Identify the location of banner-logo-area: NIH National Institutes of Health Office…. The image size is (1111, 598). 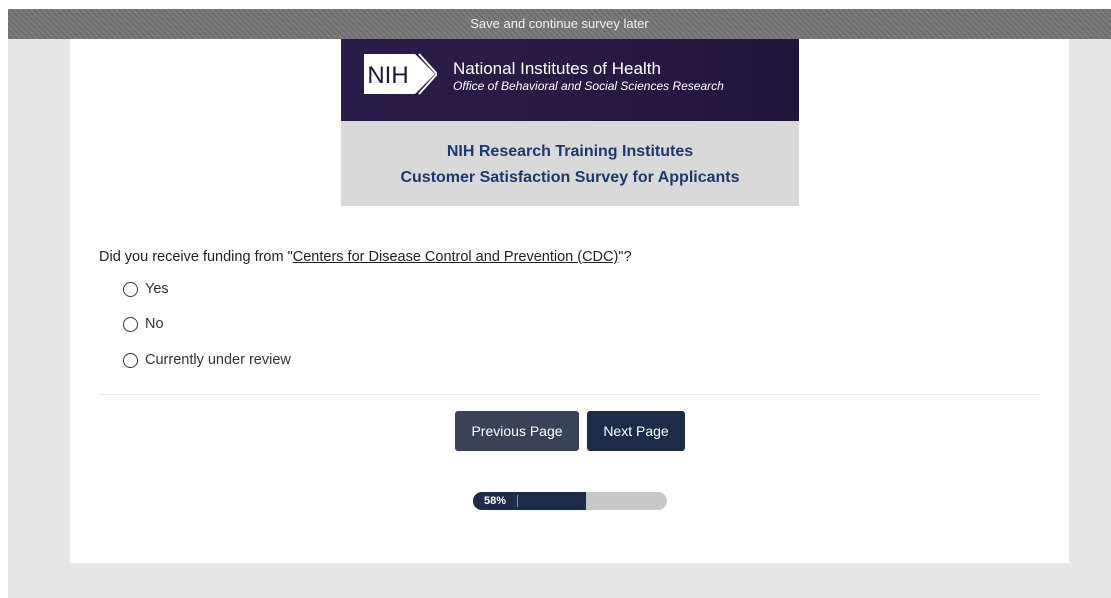
(570, 80).